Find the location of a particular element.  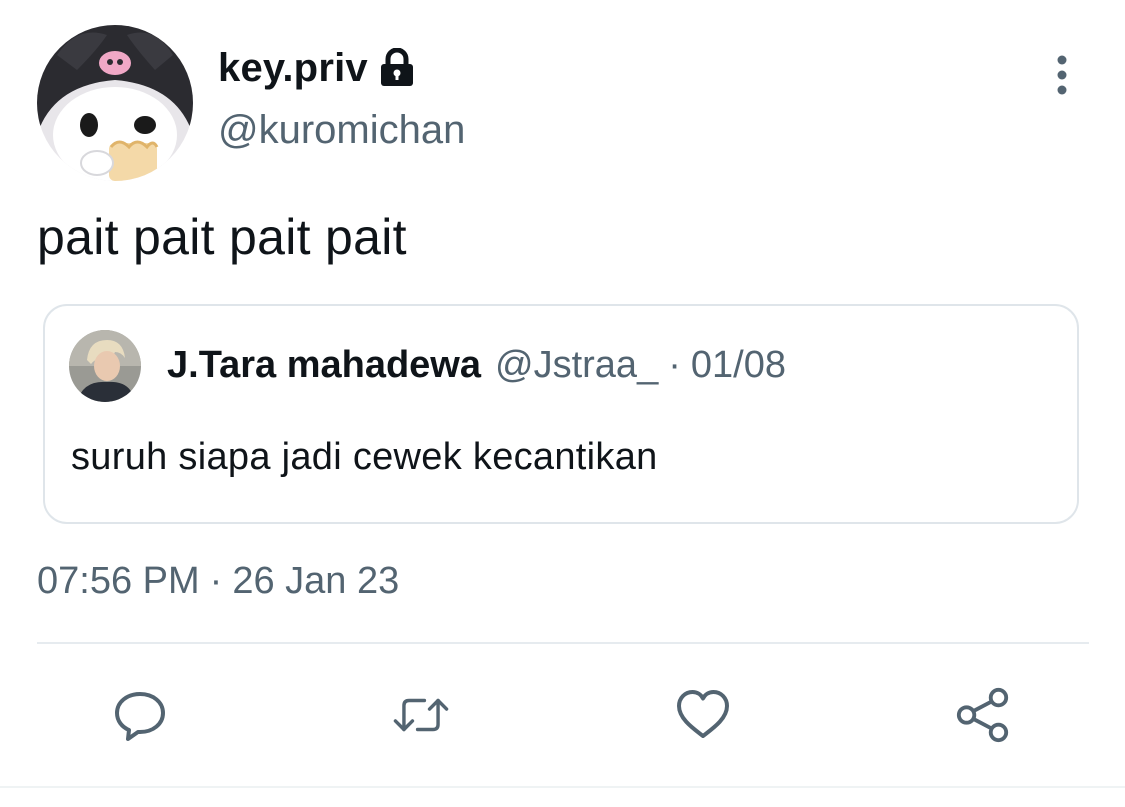

tweet-text: pait pait pait pait is located at coordinates (222, 237).